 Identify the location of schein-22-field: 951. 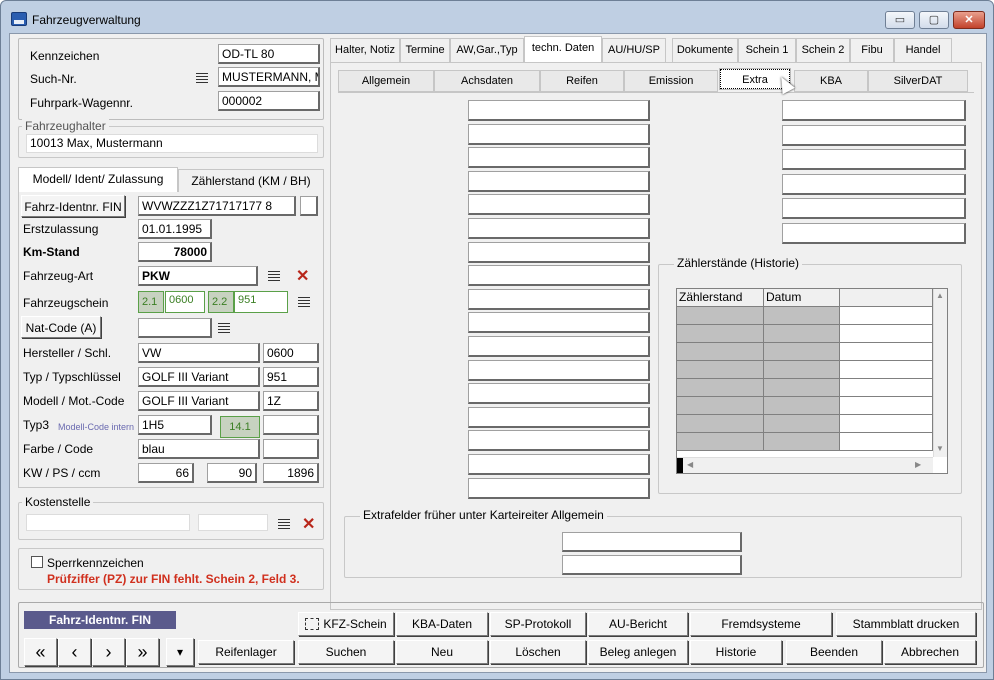
(261, 302).